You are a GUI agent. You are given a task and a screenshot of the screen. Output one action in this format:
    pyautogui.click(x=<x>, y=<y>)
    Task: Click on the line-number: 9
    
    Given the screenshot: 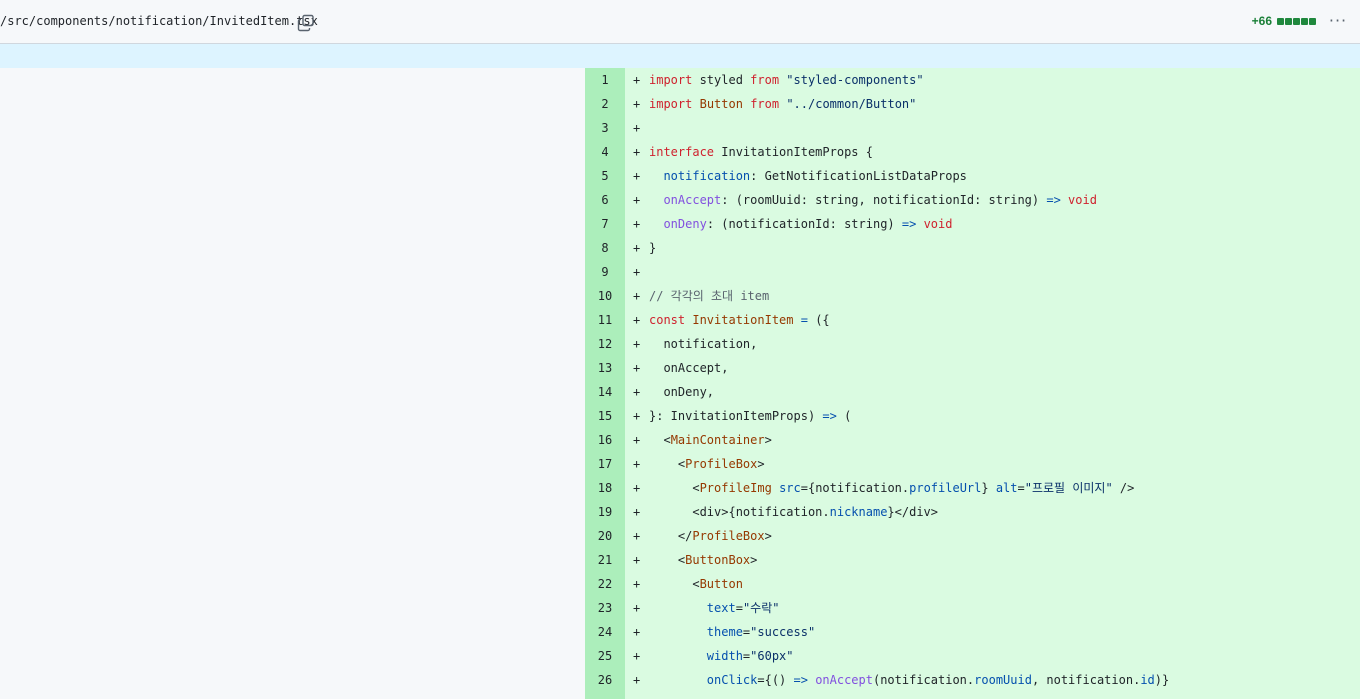 What is the action you would take?
    pyautogui.click(x=605, y=272)
    